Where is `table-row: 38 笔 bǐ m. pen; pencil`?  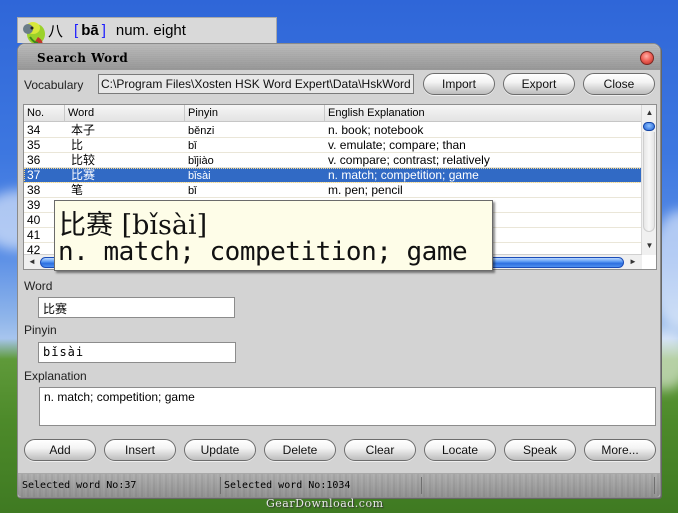 table-row: 38 笔 bǐ m. pen; pencil is located at coordinates (333, 190).